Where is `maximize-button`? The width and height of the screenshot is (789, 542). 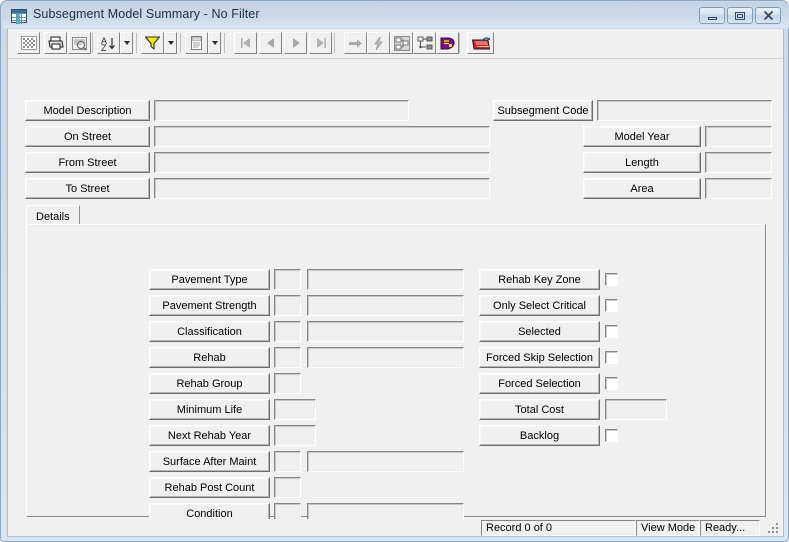 maximize-button is located at coordinates (740, 15).